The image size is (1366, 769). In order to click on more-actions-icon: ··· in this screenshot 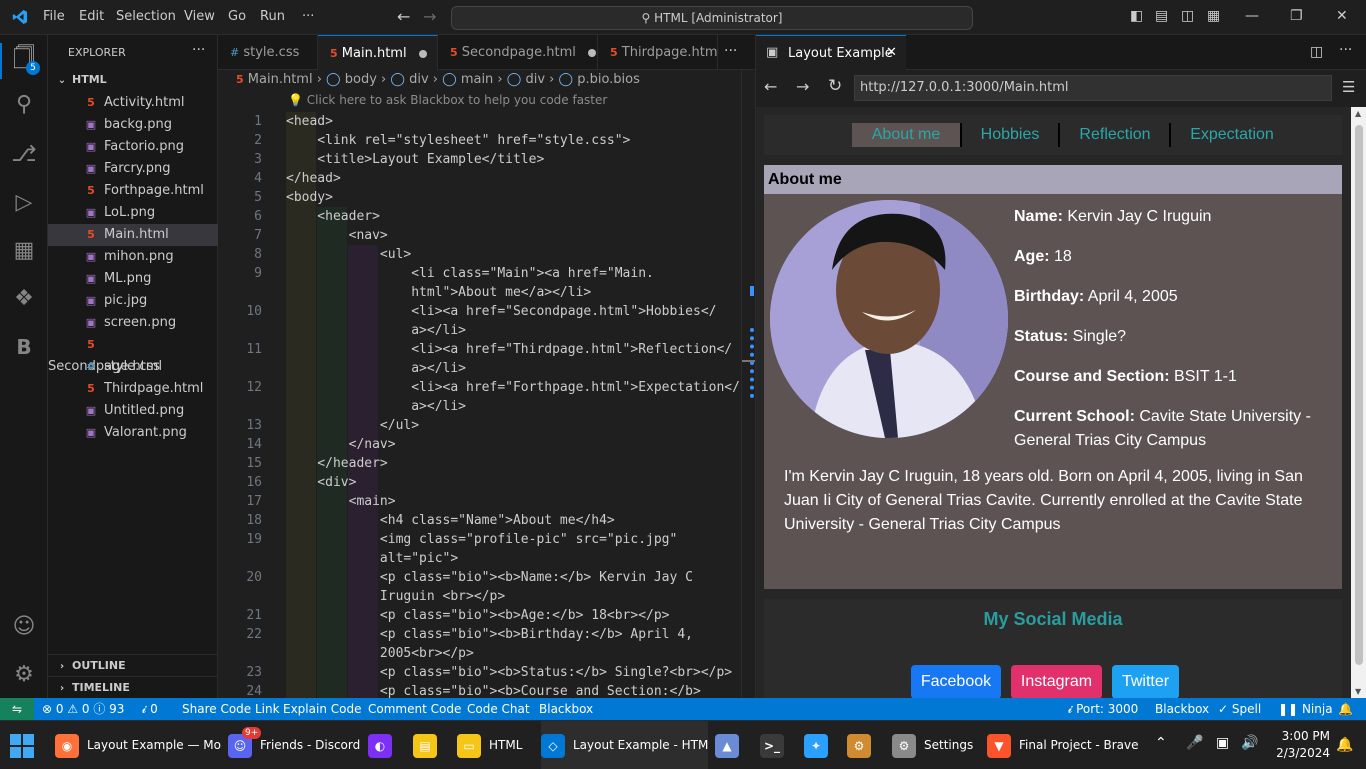, I will do `click(1345, 50)`.